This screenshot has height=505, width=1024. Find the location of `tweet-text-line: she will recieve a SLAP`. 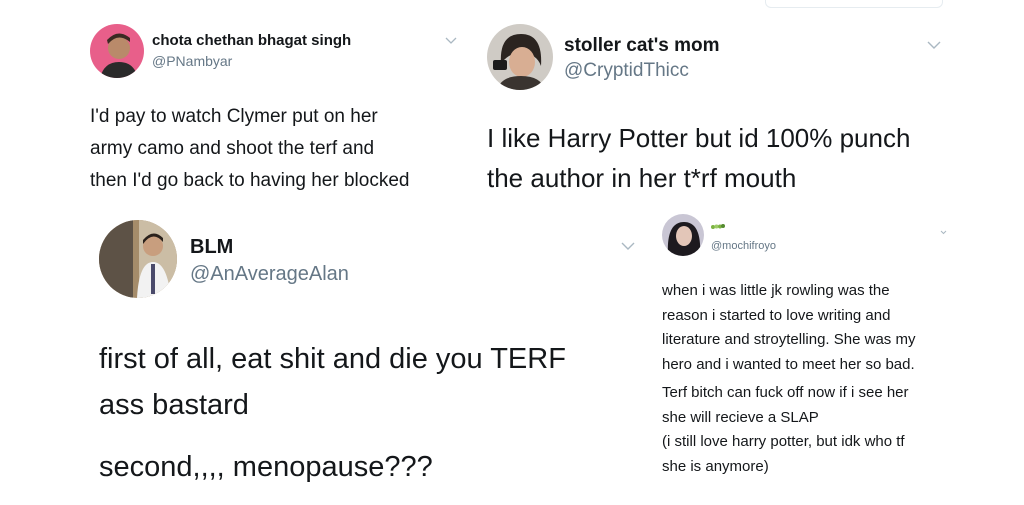

tweet-text-line: she will recieve a SLAP is located at coordinates (740, 417).